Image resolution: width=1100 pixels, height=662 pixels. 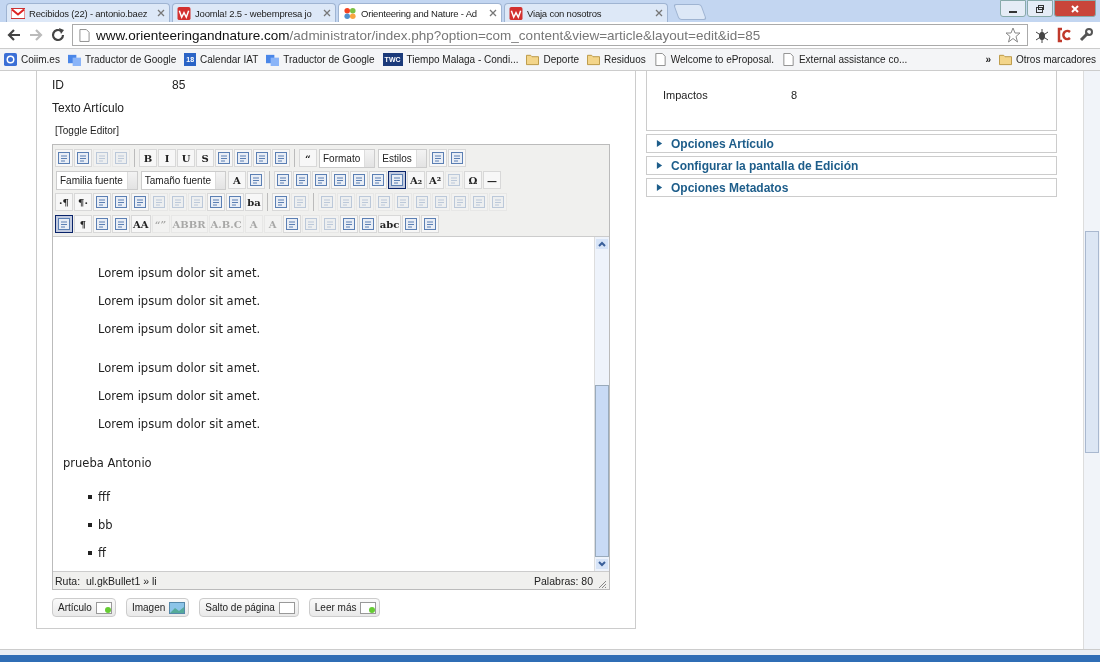 What do you see at coordinates (83, 202) in the screenshot?
I see `toolbar-button: ¶·` at bounding box center [83, 202].